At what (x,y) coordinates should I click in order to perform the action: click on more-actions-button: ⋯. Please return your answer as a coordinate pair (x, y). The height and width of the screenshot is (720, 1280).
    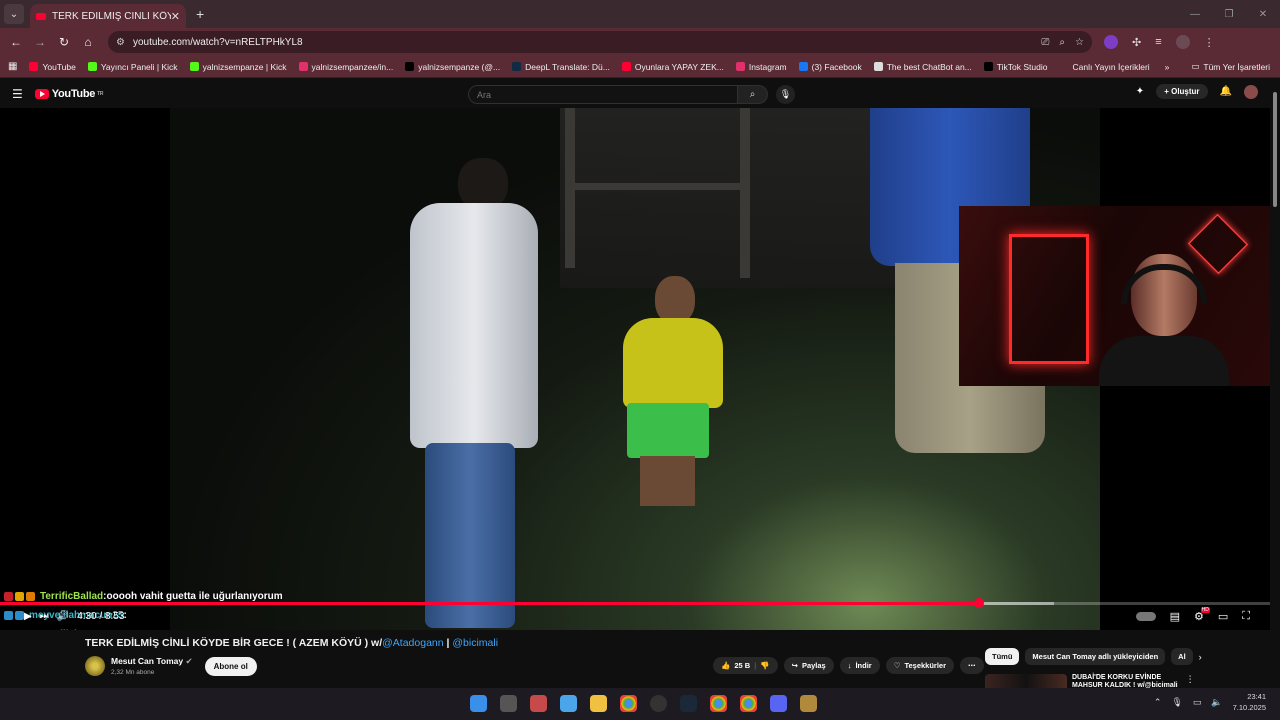
    Looking at the image, I should click on (972, 665).